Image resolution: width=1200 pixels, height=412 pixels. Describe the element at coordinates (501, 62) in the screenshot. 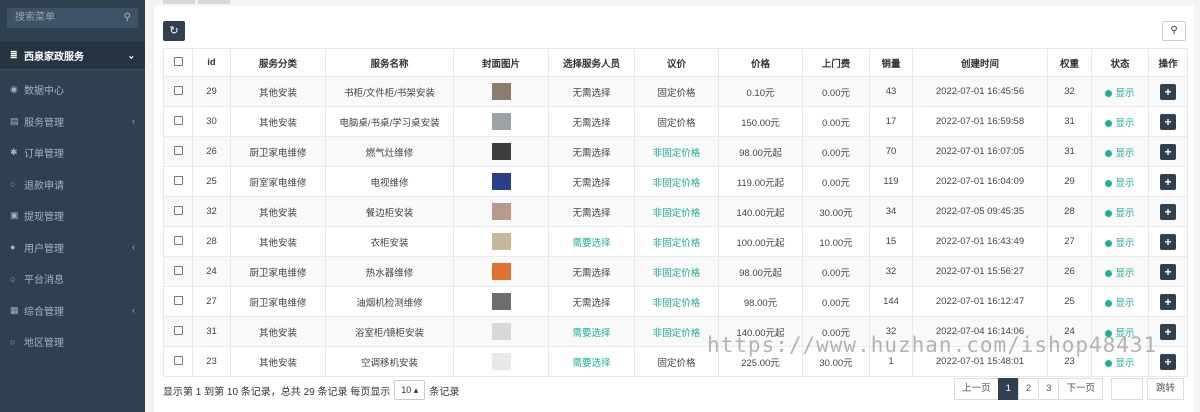

I see `column-header: 封面图片` at that location.